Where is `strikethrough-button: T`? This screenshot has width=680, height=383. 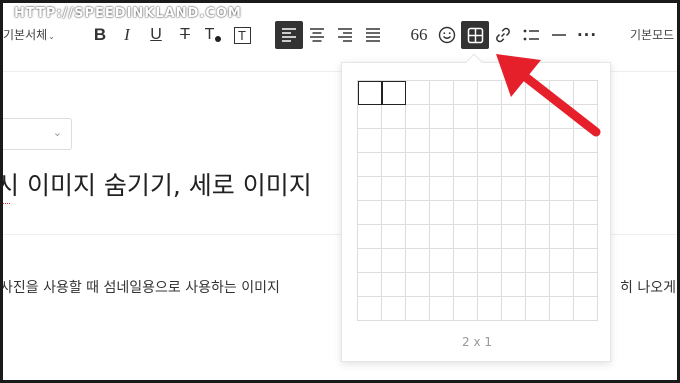
strikethrough-button: T is located at coordinates (185, 35).